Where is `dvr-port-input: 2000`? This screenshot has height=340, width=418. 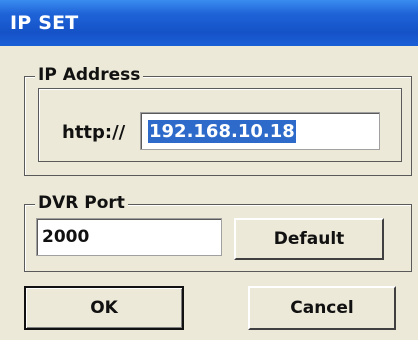
dvr-port-input: 2000 is located at coordinates (129, 237).